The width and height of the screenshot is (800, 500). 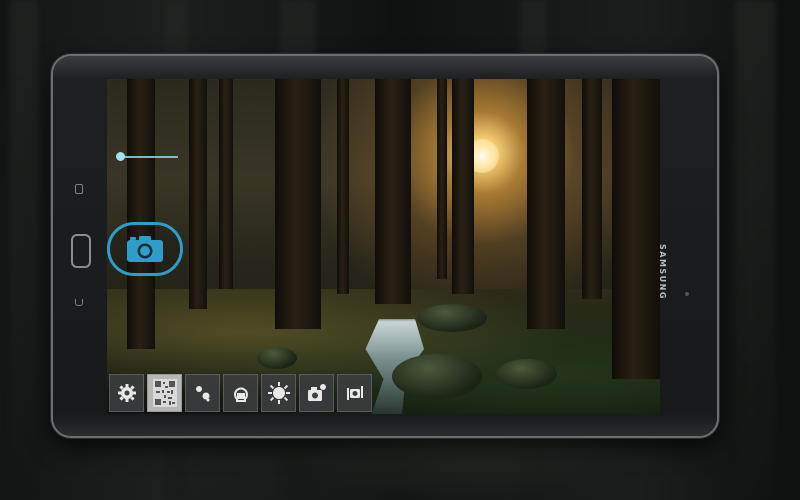 I want to click on zoom-slider-track, so click(x=149, y=157).